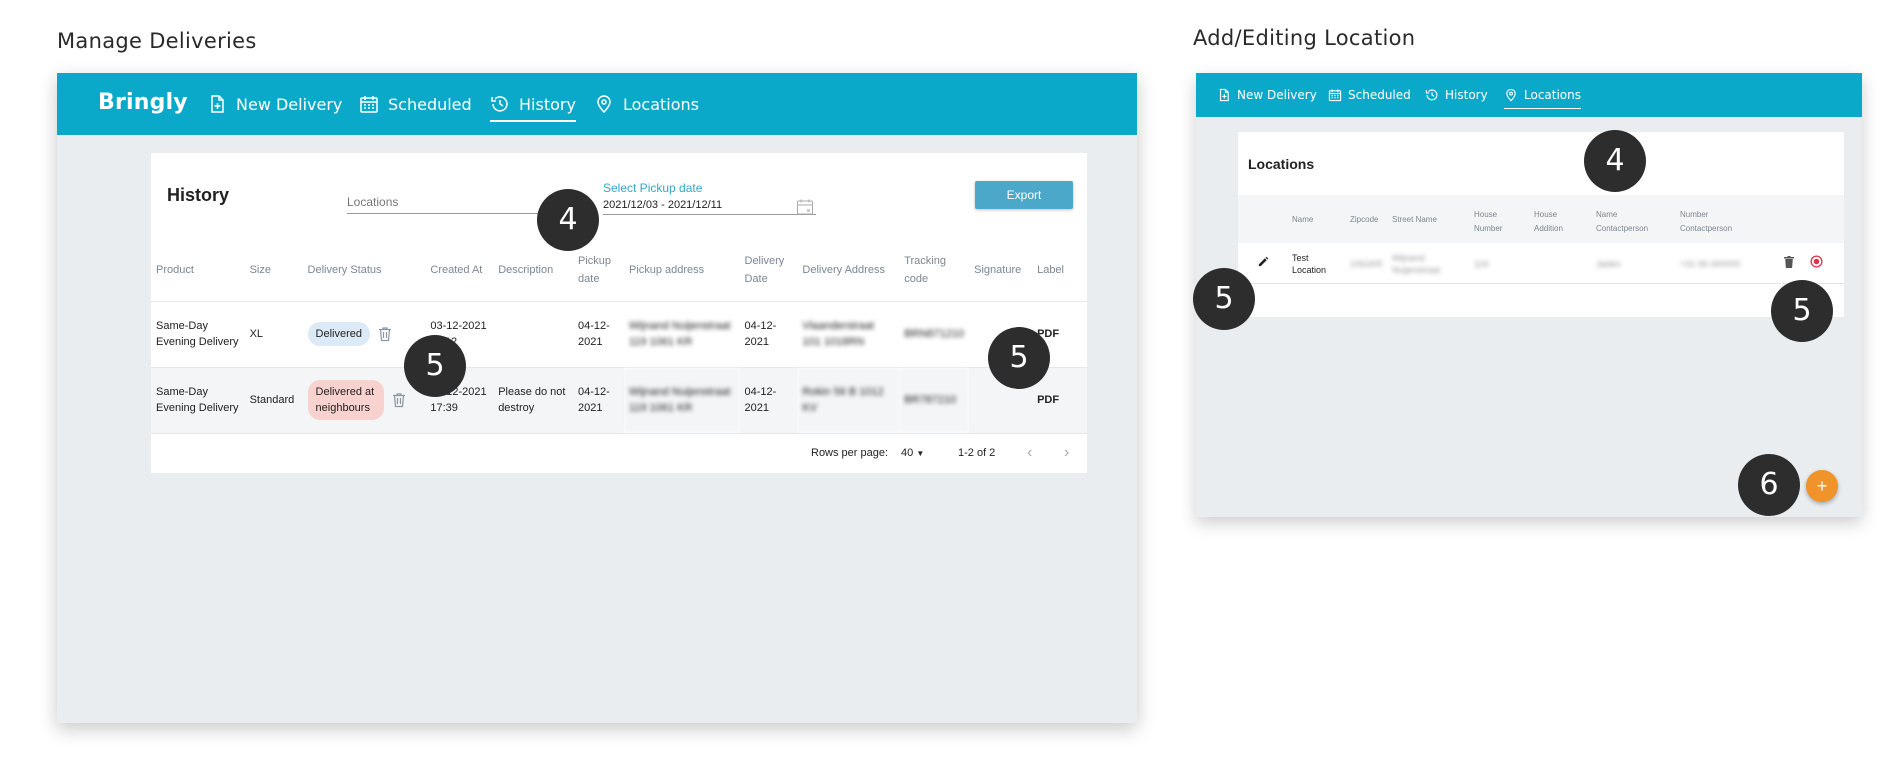  What do you see at coordinates (1366, 264) in the screenshot?
I see `cell-zipcode: 1061KR` at bounding box center [1366, 264].